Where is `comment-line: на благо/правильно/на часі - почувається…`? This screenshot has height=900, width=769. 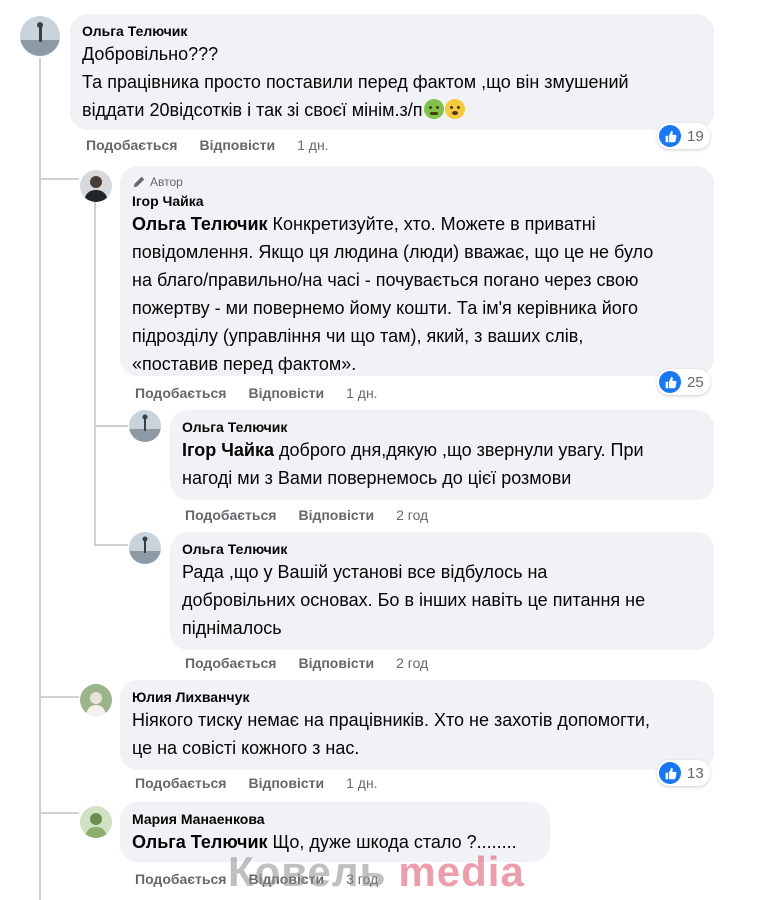
comment-line: на благо/правильно/на часі - почувається… is located at coordinates (385, 280).